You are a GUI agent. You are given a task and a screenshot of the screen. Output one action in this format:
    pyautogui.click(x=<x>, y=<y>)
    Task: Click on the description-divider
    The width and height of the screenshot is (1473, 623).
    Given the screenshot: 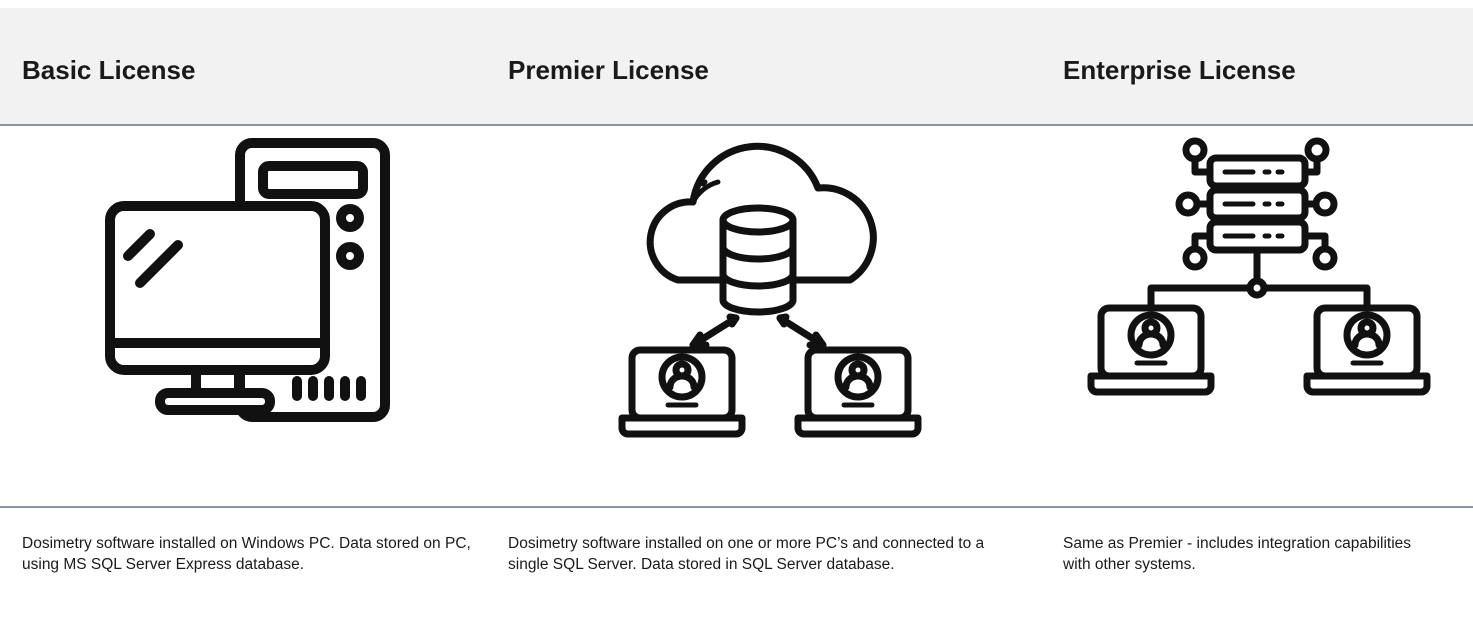 What is the action you would take?
    pyautogui.click(x=736, y=507)
    